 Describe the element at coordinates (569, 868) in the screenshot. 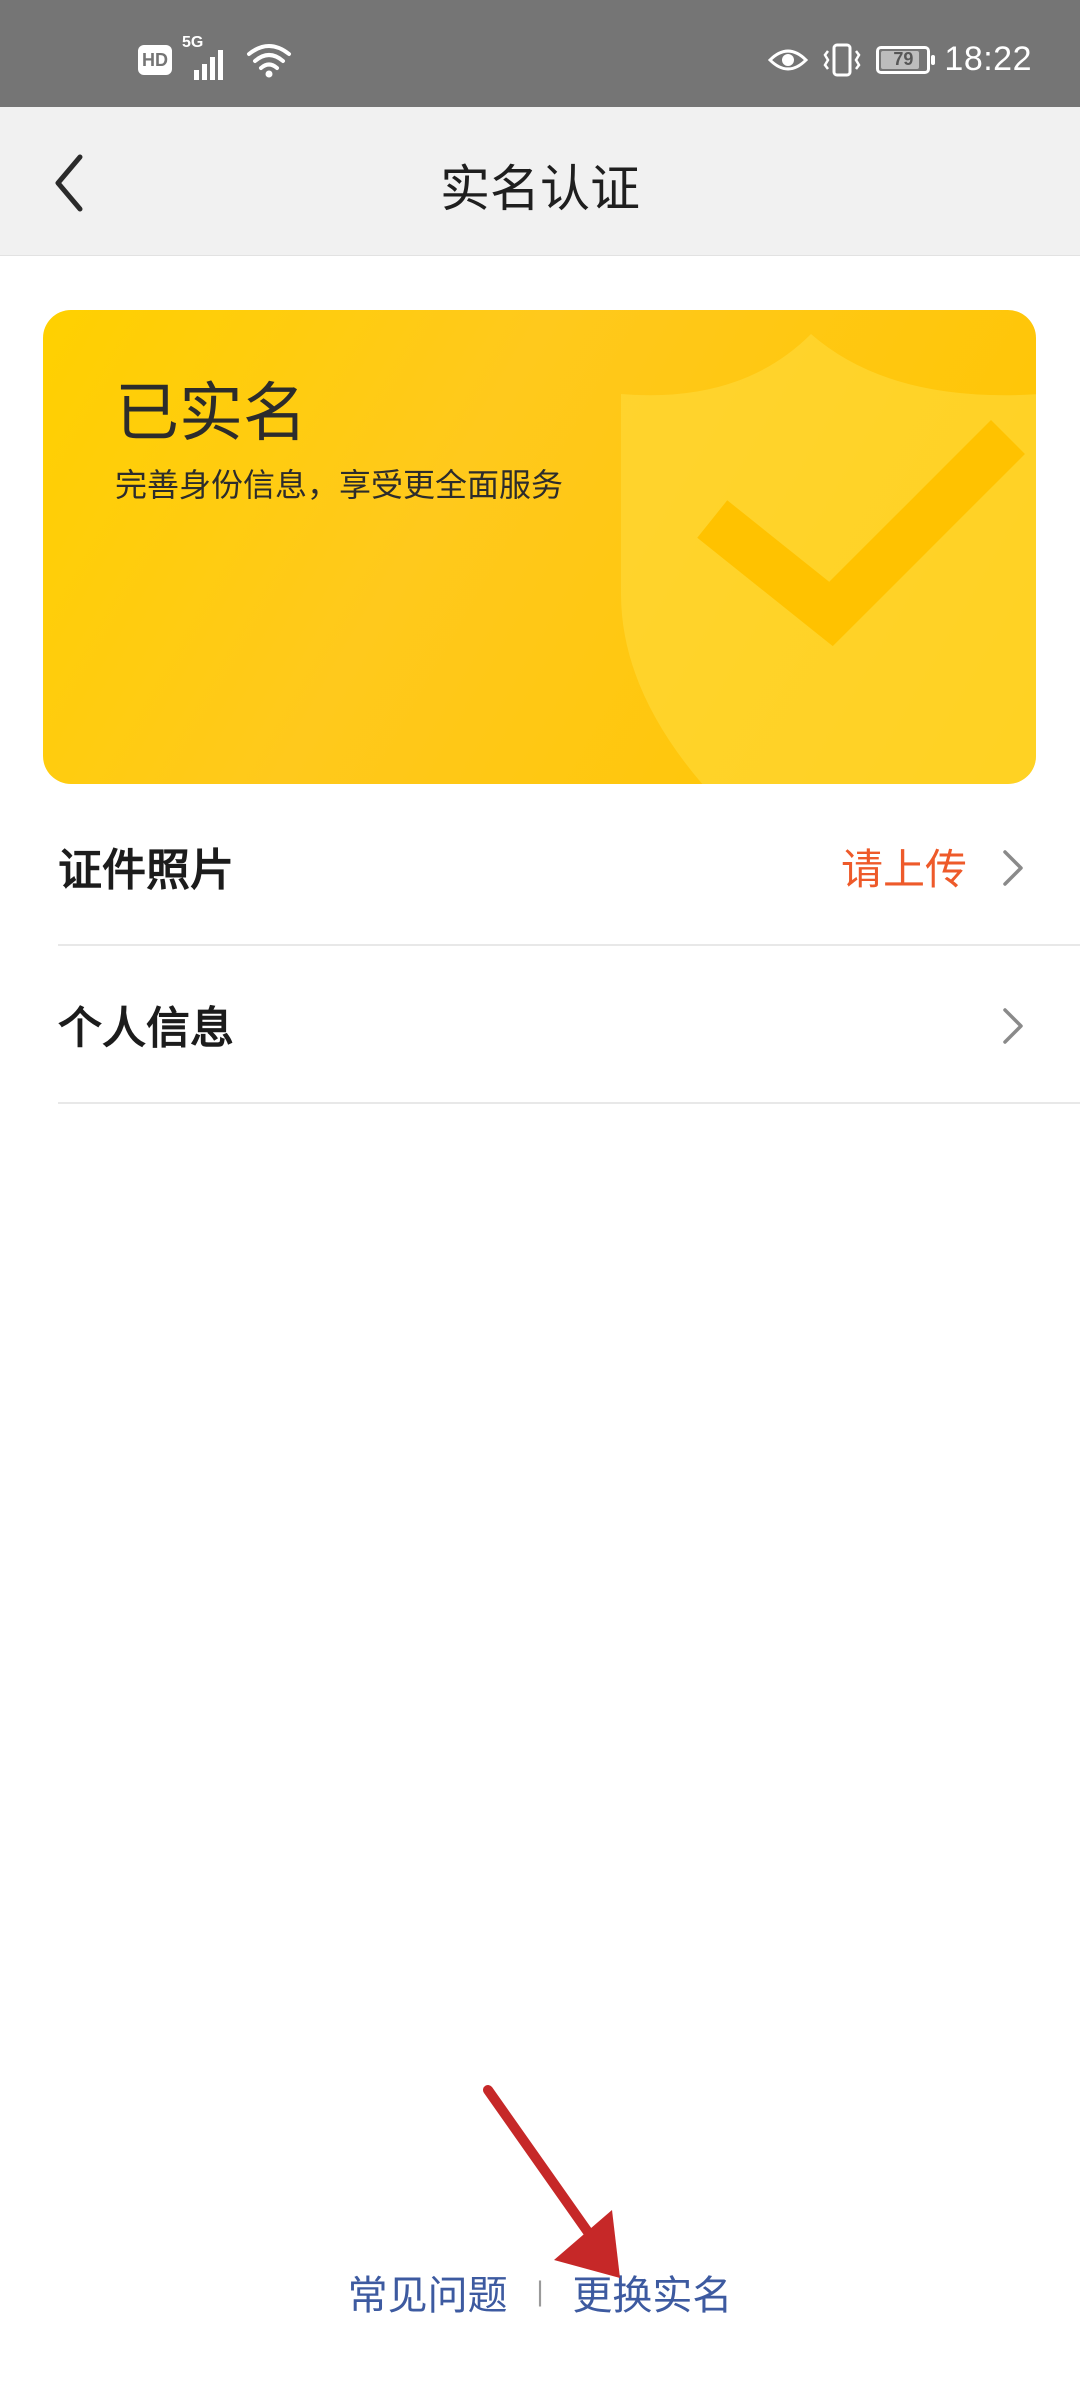

I see `list-item-id-photo: 证件照片 请上传` at that location.